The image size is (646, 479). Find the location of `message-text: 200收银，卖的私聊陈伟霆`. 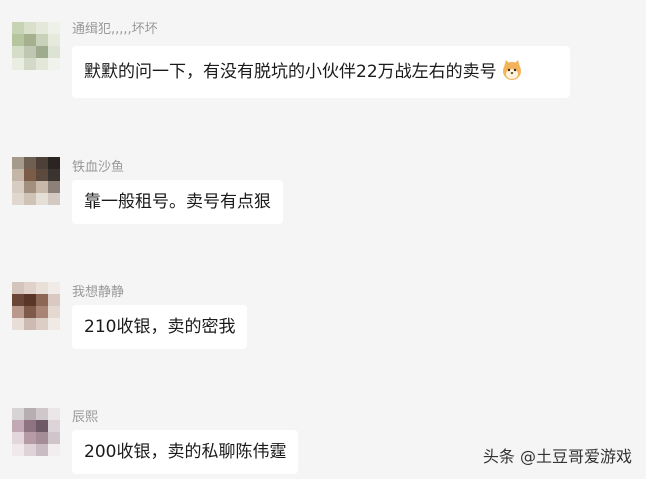

message-text: 200收银，卖的私聊陈伟霆 is located at coordinates (185, 452).